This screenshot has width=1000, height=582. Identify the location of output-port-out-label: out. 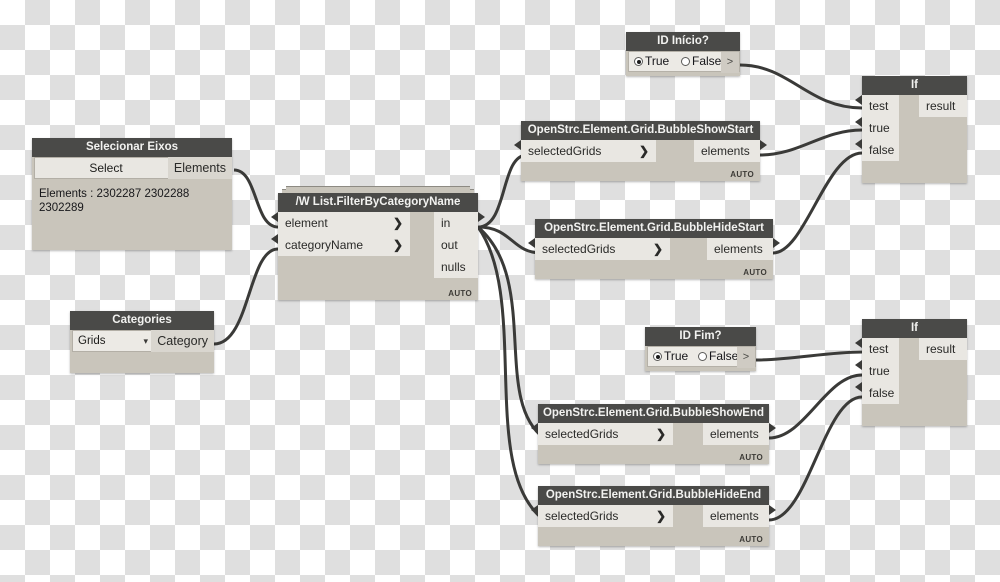
(449, 245).